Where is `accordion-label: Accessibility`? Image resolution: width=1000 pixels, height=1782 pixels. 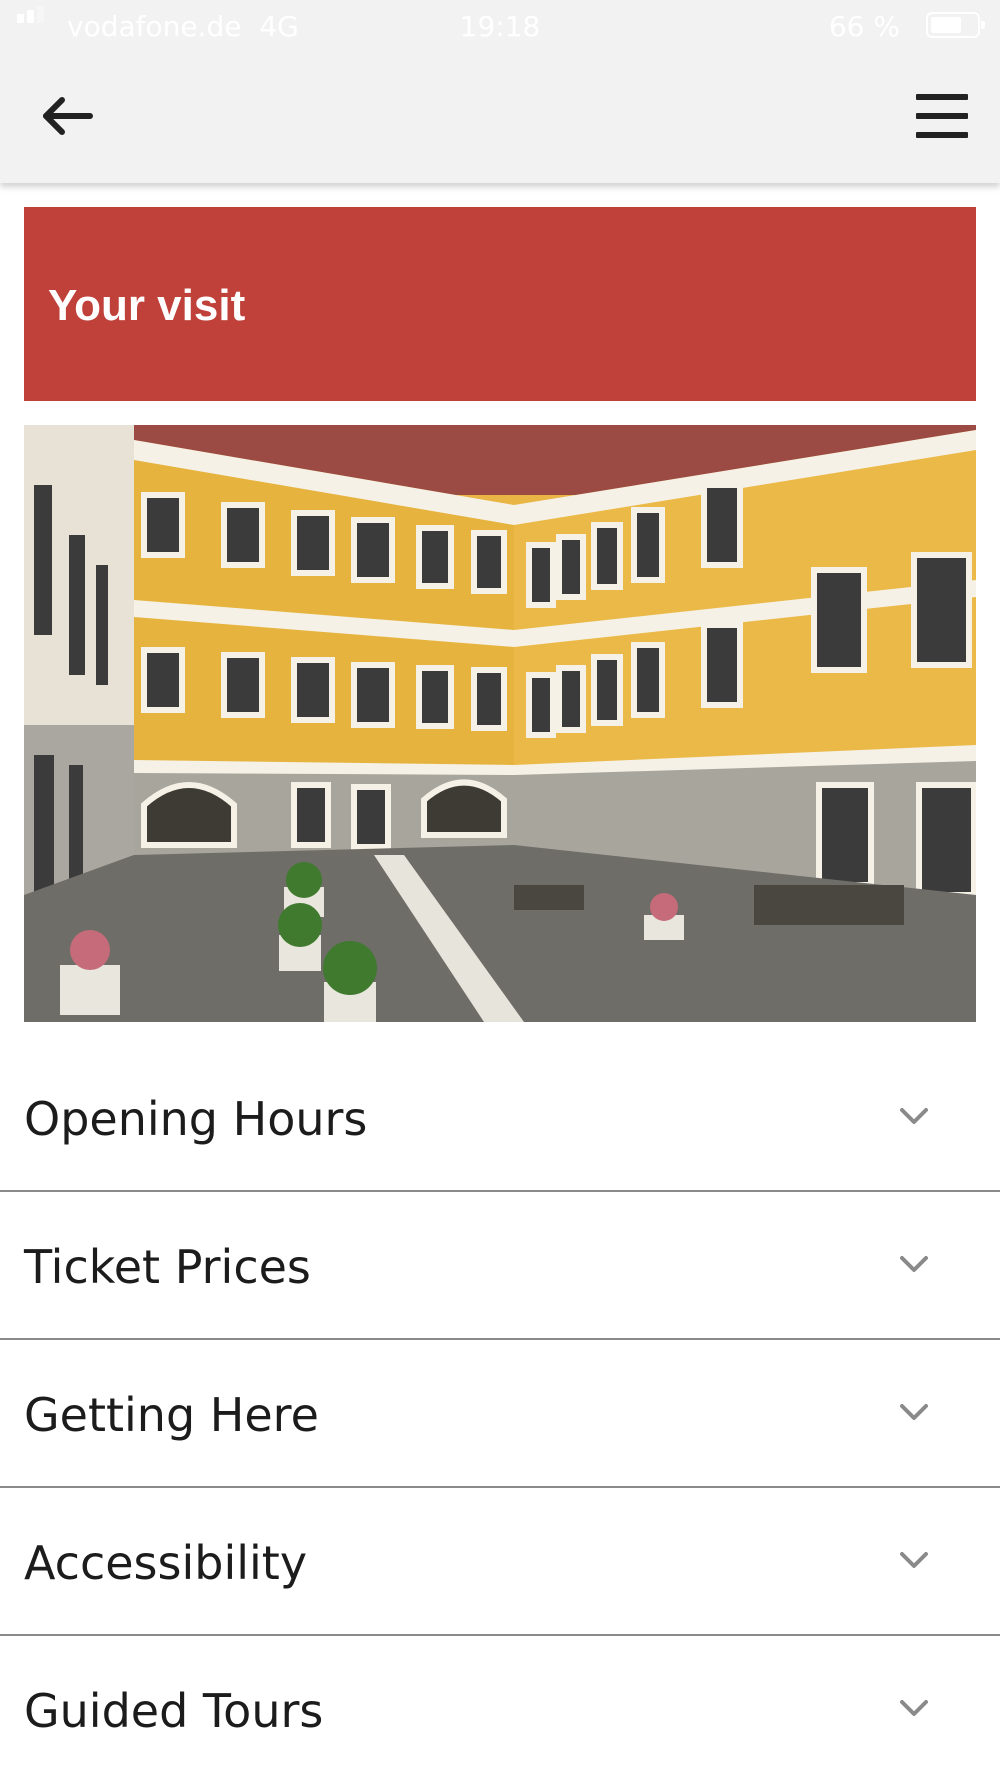
accordion-label: Accessibility is located at coordinates (166, 1563).